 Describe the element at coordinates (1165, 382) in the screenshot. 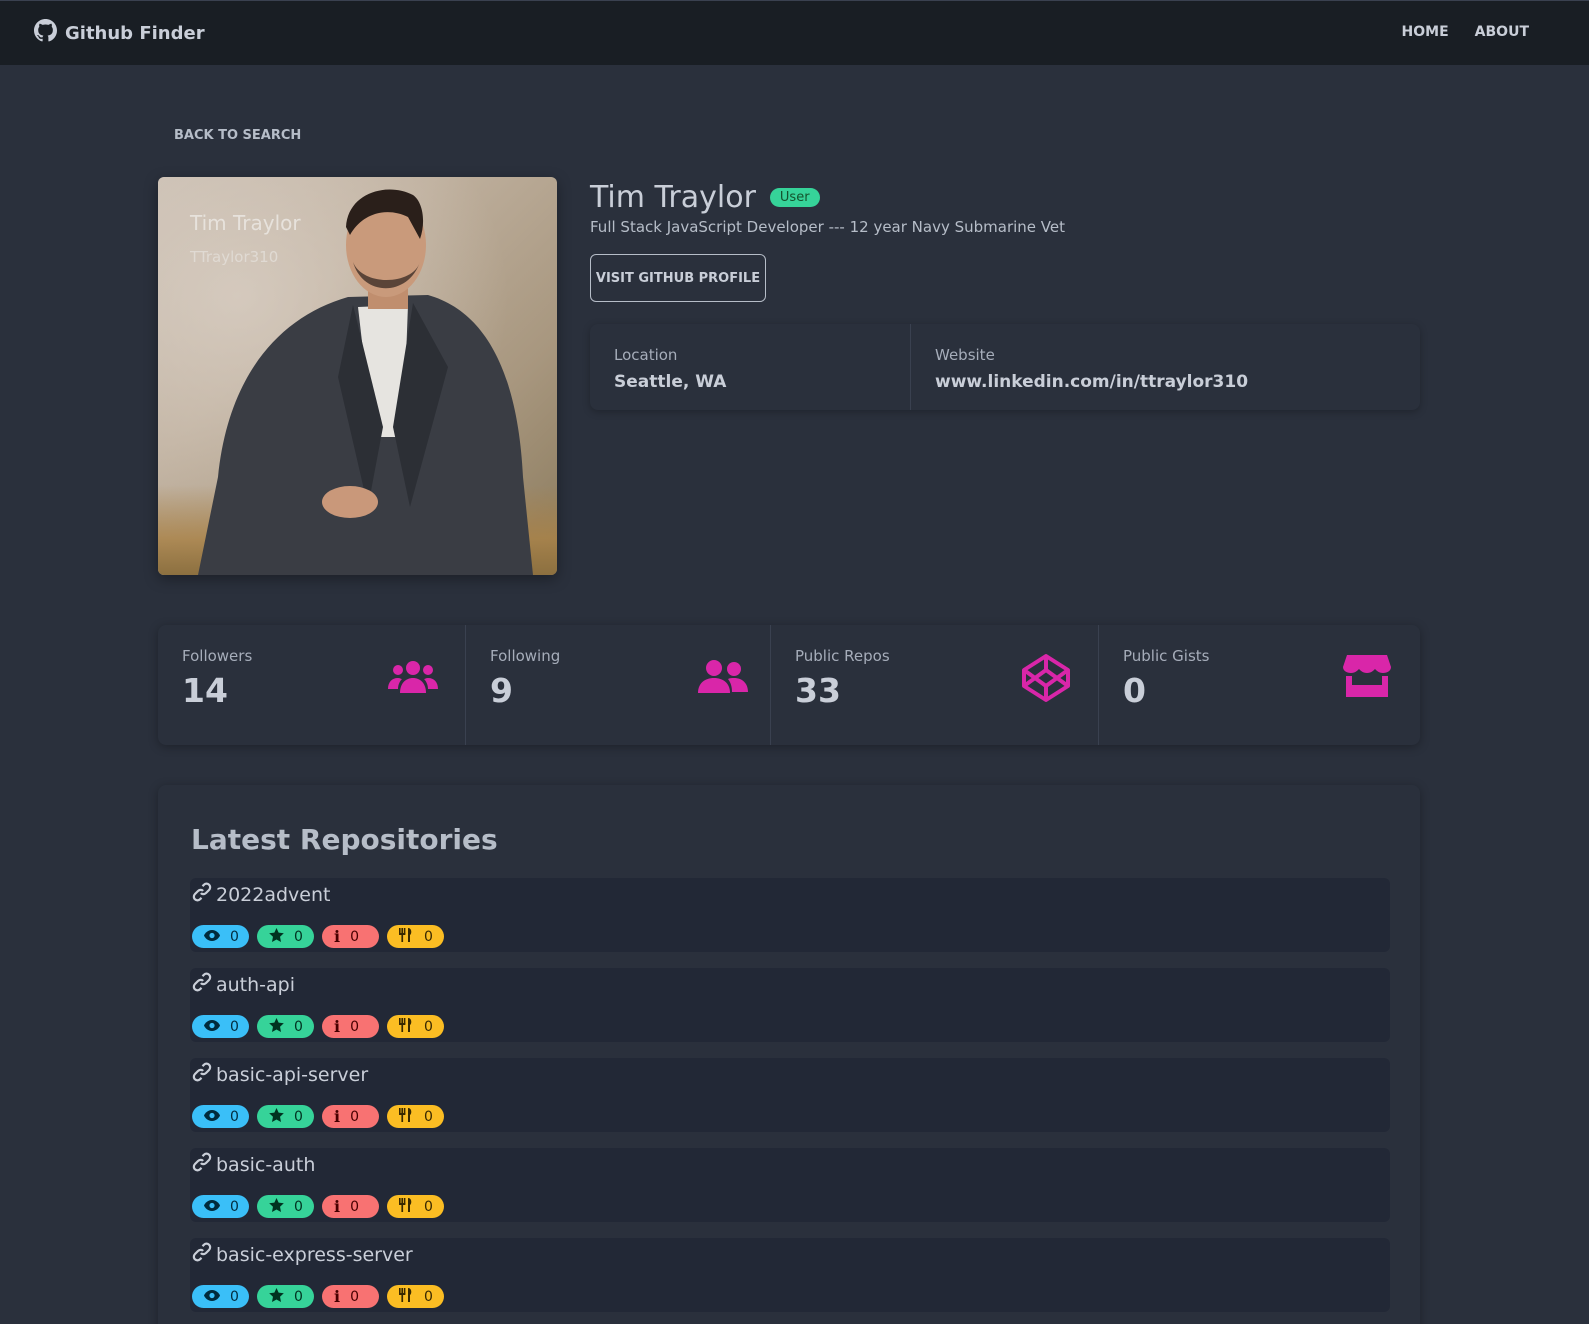

I see `website-link: www.linkedin.com/in/ttraylor310` at that location.